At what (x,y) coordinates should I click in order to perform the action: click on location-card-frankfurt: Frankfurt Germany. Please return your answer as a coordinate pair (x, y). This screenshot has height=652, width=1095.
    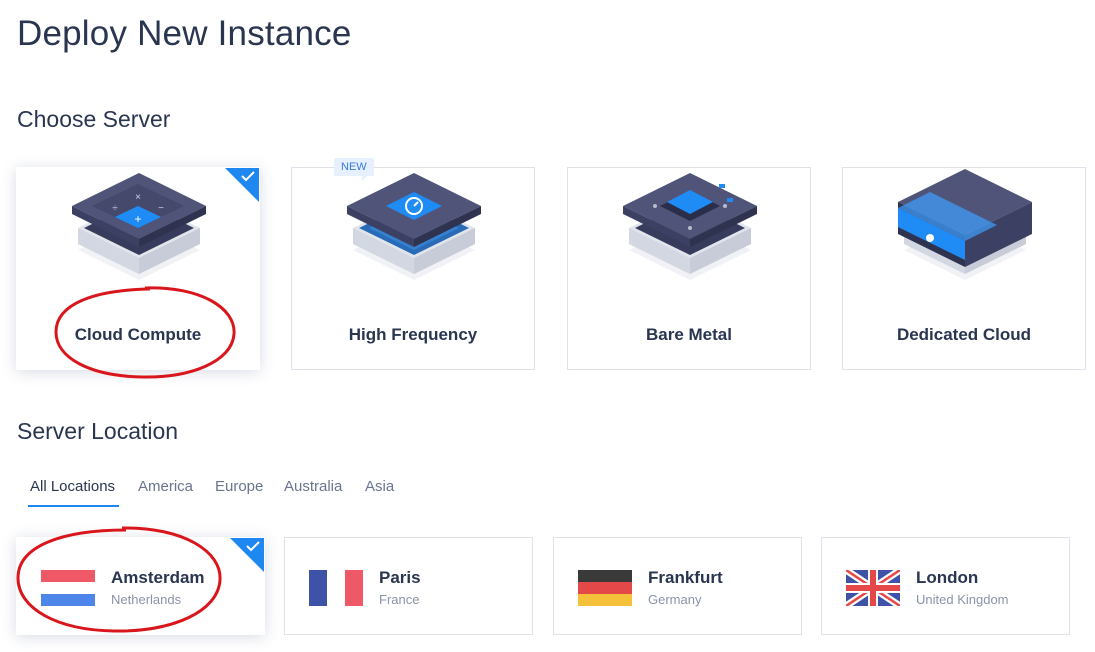
    Looking at the image, I should click on (677, 586).